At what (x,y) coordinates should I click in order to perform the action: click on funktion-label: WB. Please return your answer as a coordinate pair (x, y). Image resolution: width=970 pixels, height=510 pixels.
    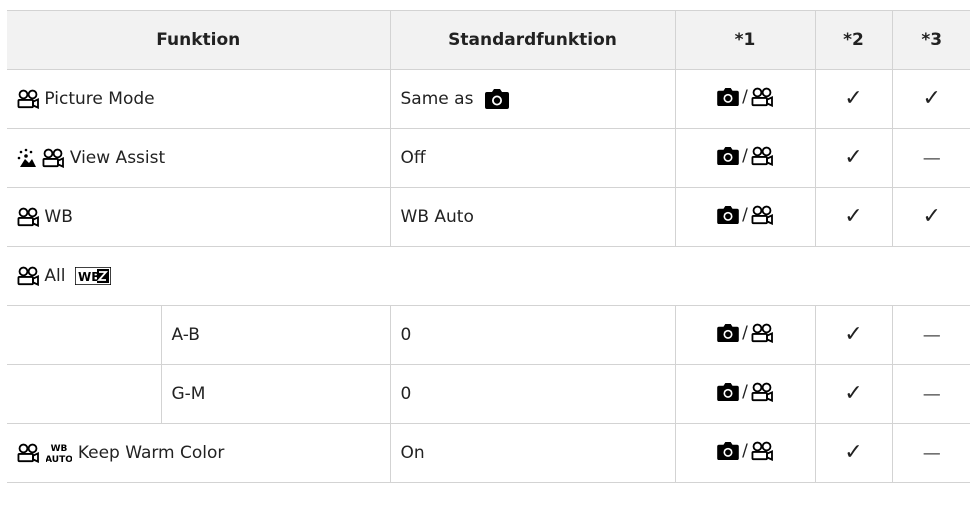
    Looking at the image, I should click on (58, 217).